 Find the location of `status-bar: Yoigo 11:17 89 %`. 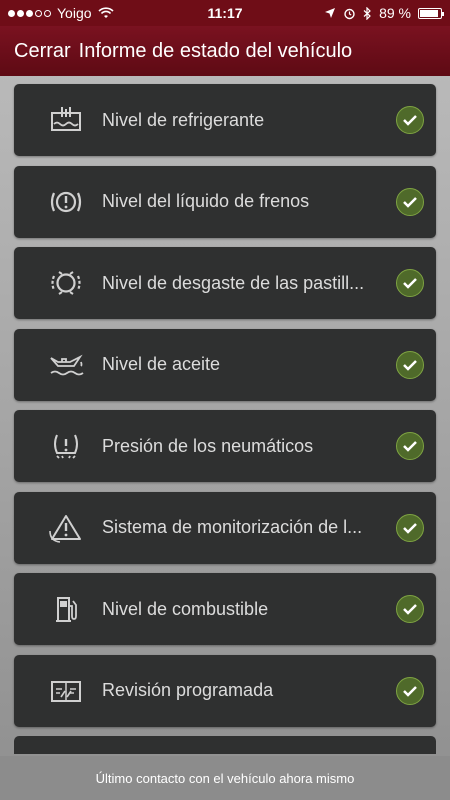

status-bar: Yoigo 11:17 89 % is located at coordinates (225, 13).